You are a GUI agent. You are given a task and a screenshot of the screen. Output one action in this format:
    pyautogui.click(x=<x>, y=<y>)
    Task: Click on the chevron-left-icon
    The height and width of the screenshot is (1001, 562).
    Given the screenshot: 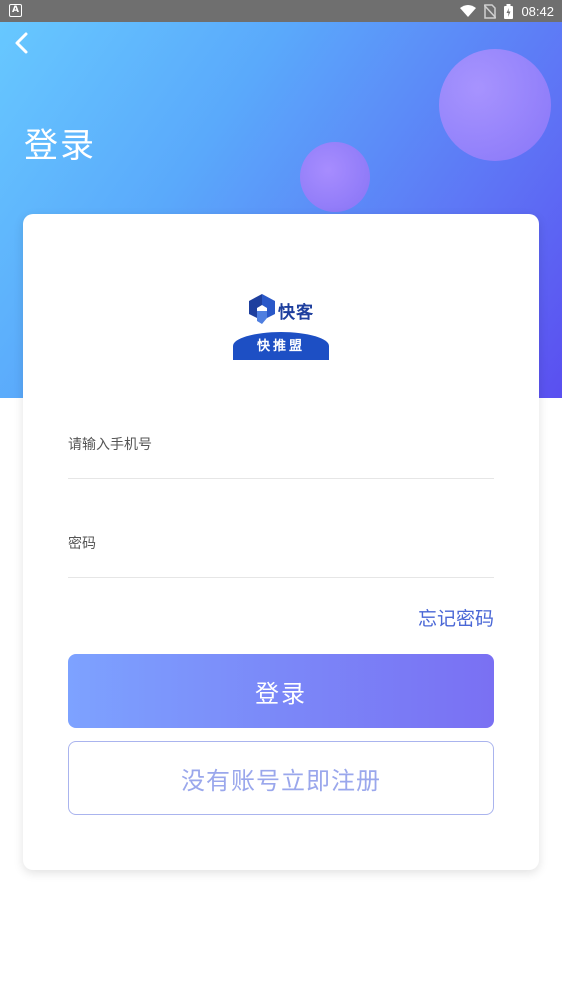 What is the action you would take?
    pyautogui.click(x=21, y=43)
    